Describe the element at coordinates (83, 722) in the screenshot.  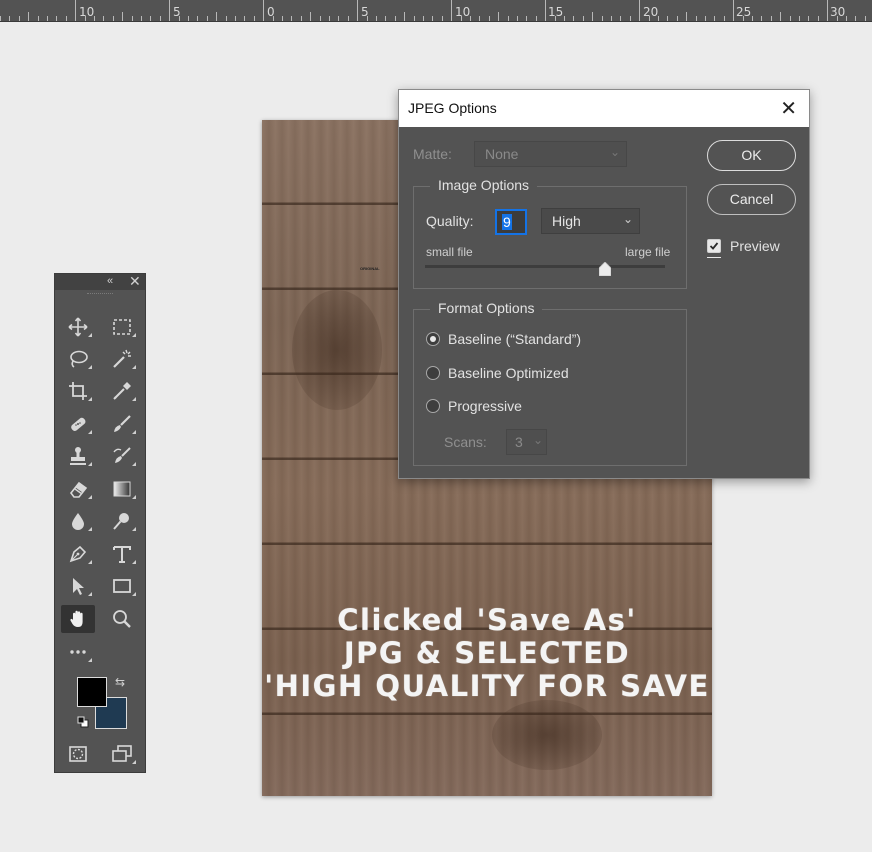
I see `default-colors-icon` at that location.